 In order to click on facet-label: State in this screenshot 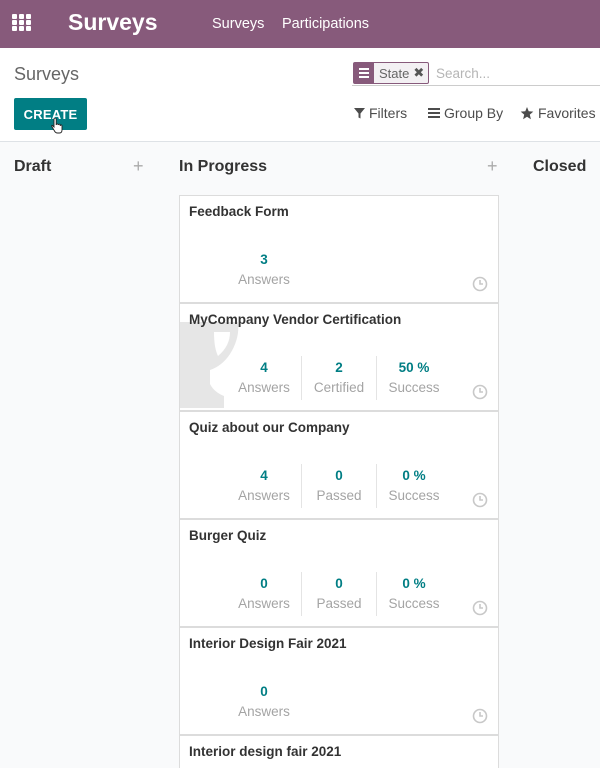, I will do `click(394, 73)`.